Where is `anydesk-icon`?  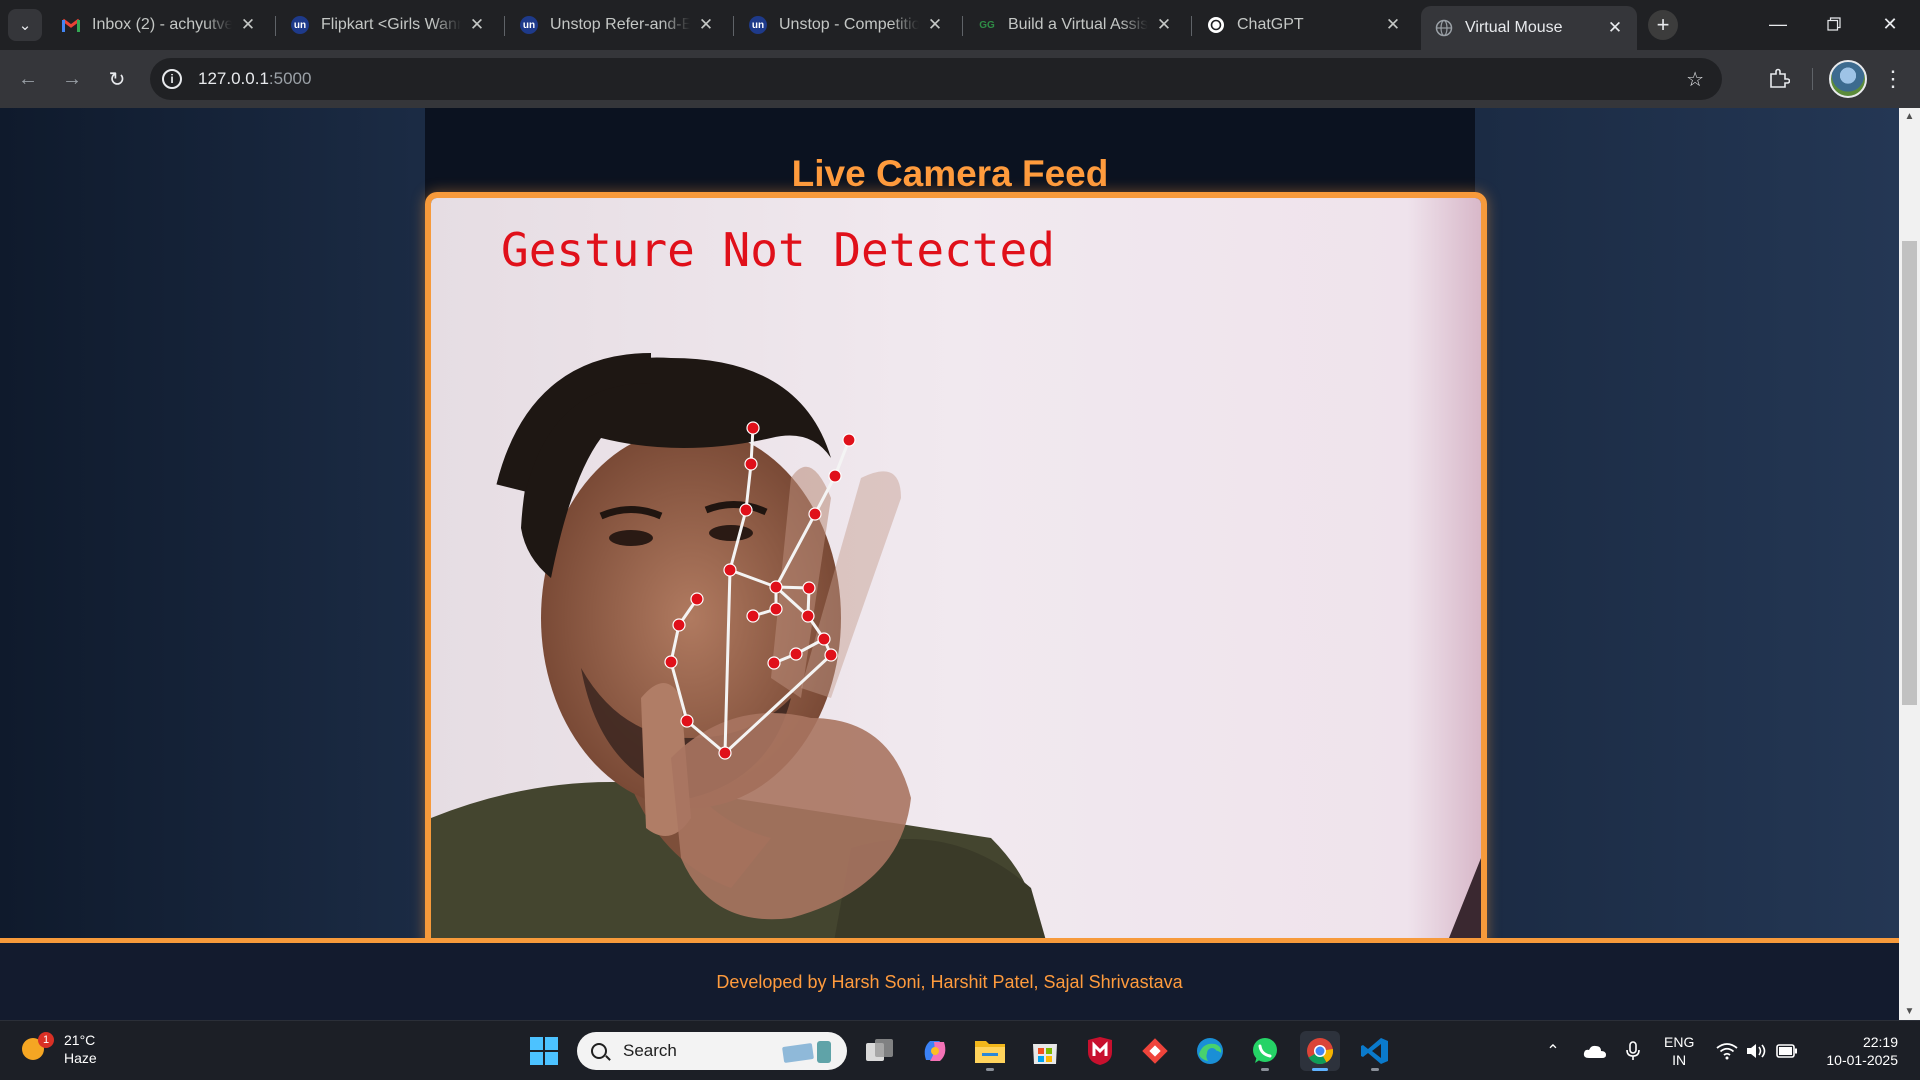
anydesk-icon is located at coordinates (1155, 1051).